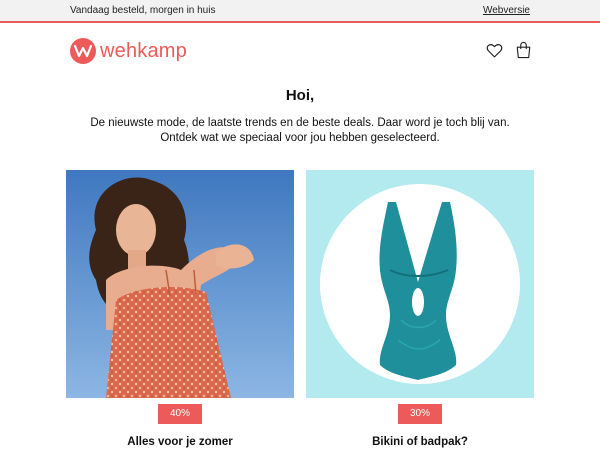 The width and height of the screenshot is (600, 450). Describe the element at coordinates (180, 414) in the screenshot. I see `discount-badge: 40%` at that location.